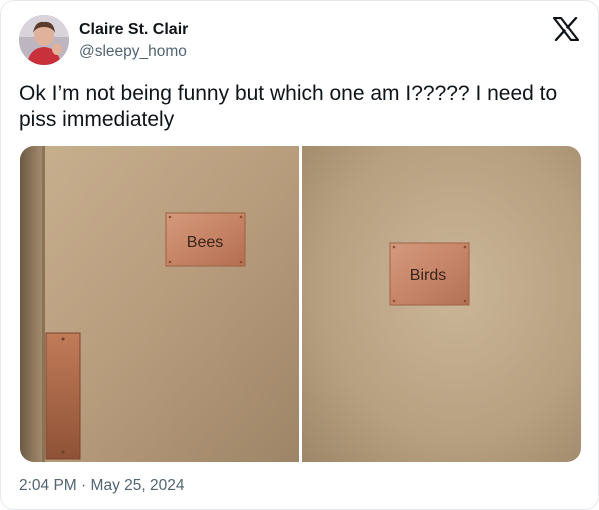 This screenshot has height=510, width=599. I want to click on avatar, so click(44, 40).